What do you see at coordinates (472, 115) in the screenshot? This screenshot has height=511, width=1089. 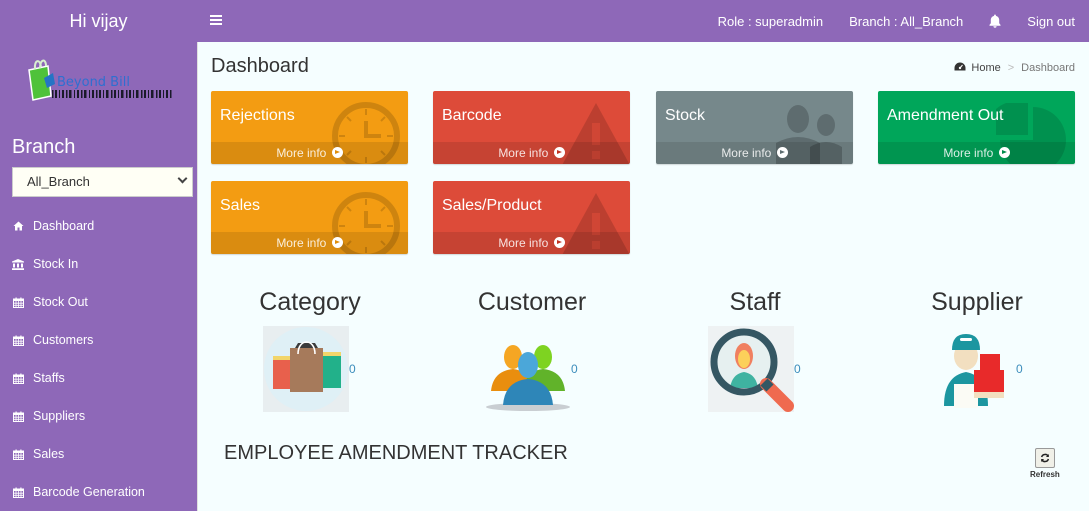 I see `tile-title: Barcode` at bounding box center [472, 115].